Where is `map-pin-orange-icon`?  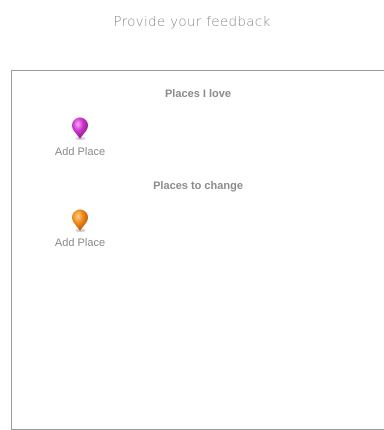
map-pin-orange-icon is located at coordinates (80, 221).